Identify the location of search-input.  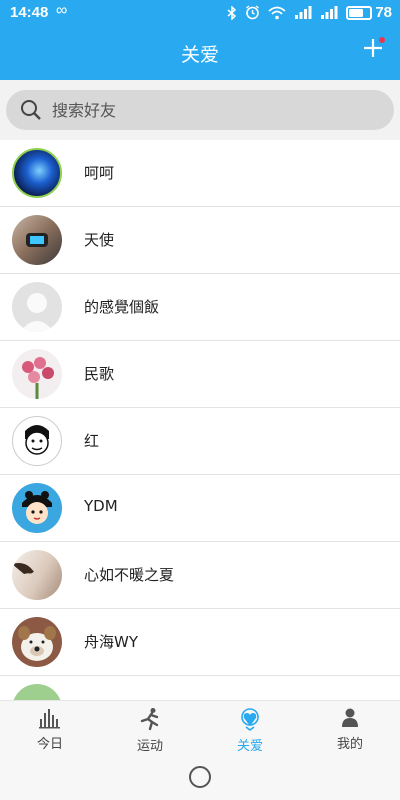
(202, 110).